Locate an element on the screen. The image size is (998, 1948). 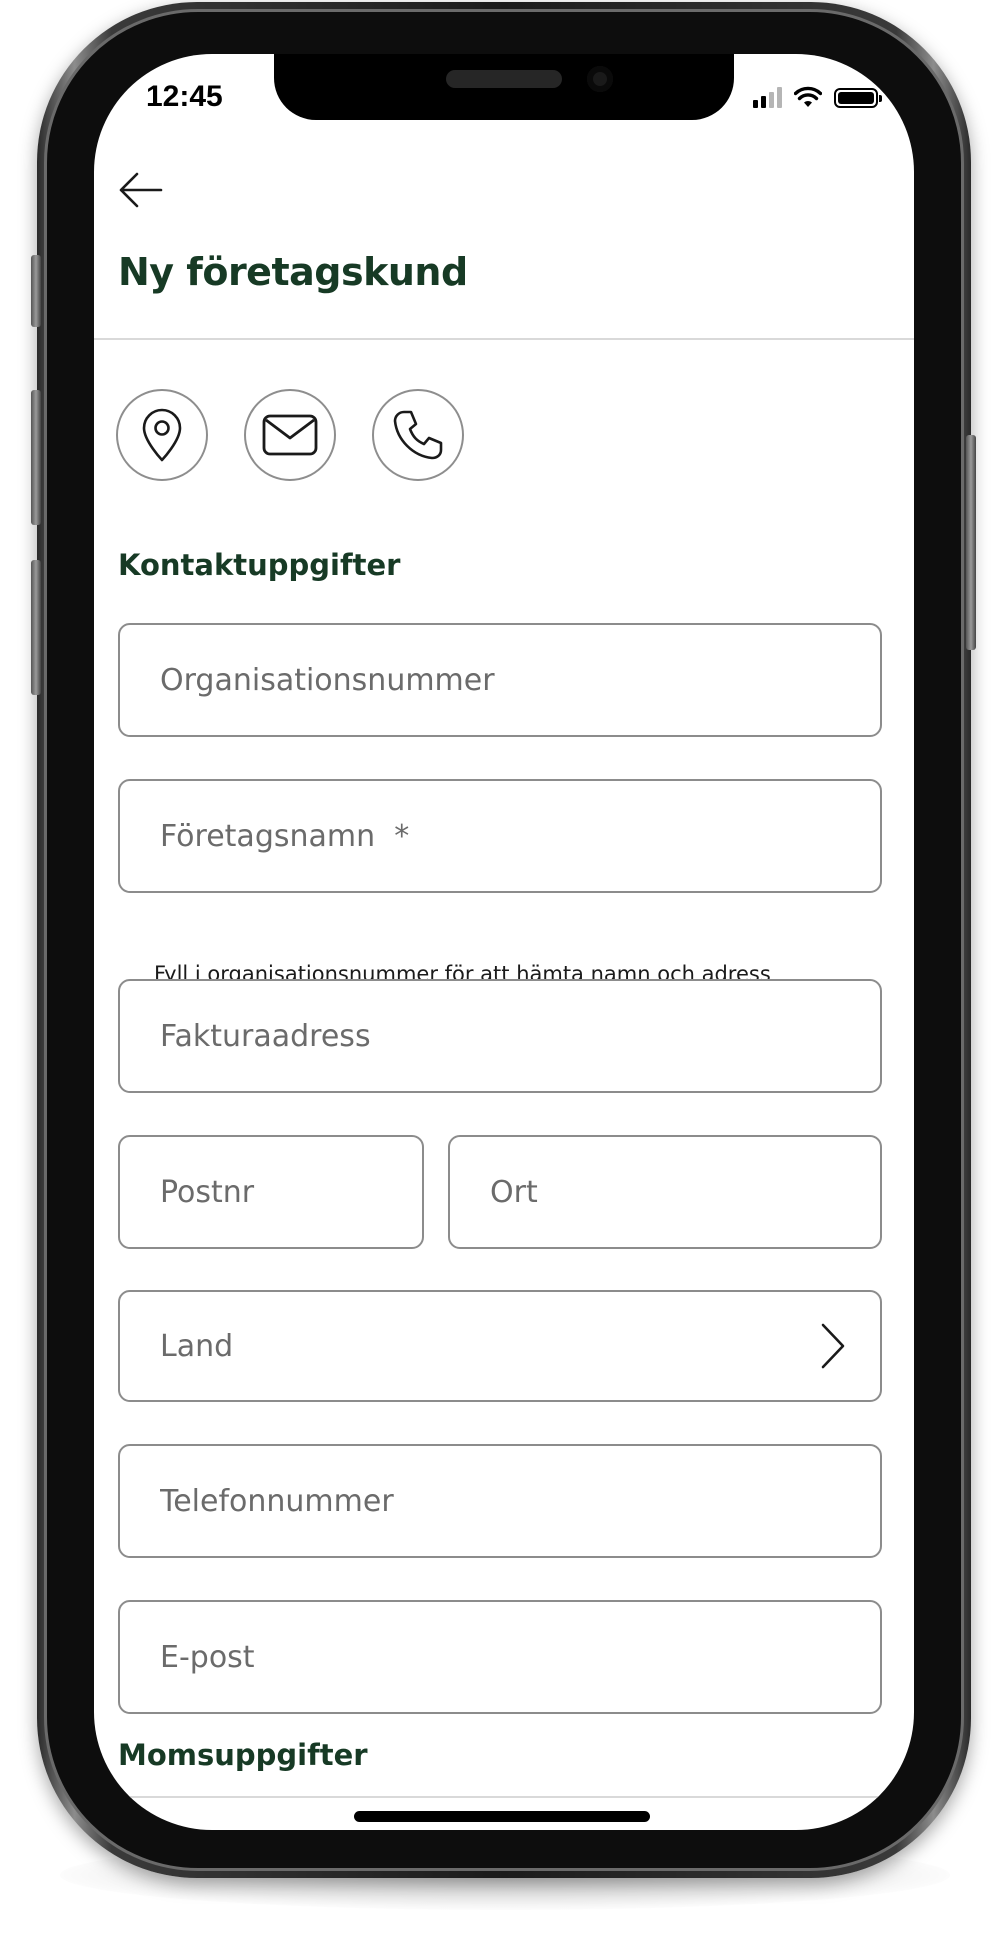
phone-number-input is located at coordinates (510, 1501).